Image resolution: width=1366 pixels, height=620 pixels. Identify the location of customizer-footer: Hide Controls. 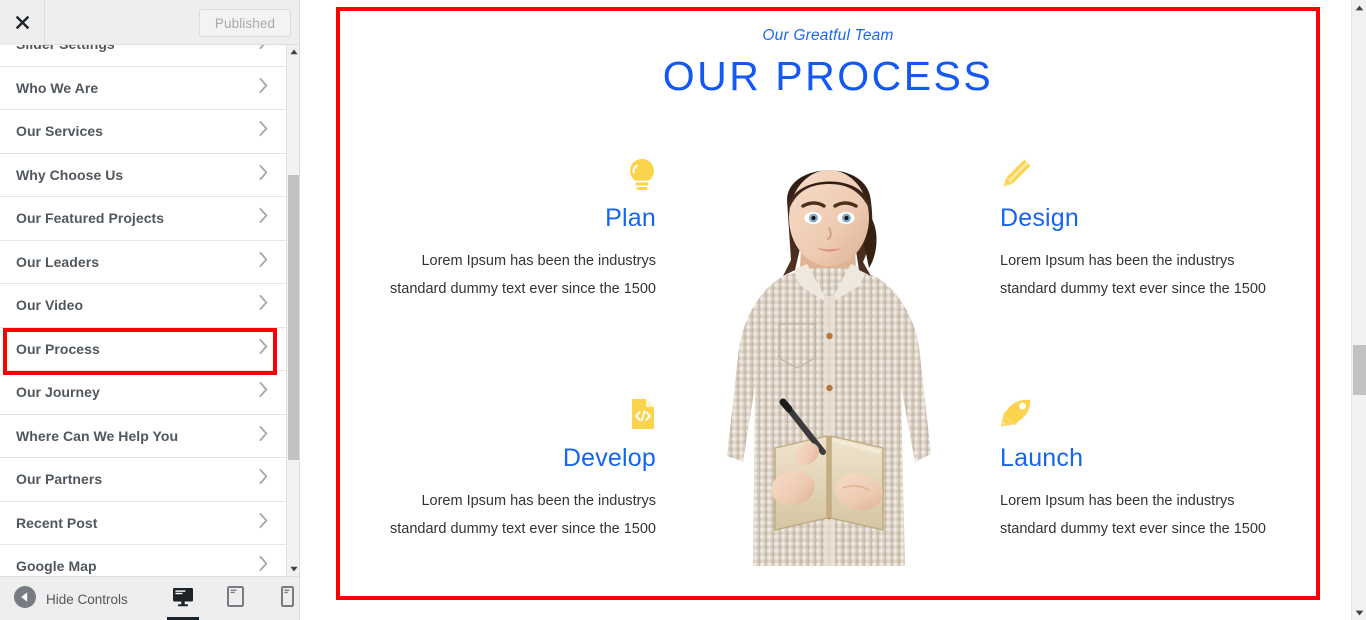
(149, 598).